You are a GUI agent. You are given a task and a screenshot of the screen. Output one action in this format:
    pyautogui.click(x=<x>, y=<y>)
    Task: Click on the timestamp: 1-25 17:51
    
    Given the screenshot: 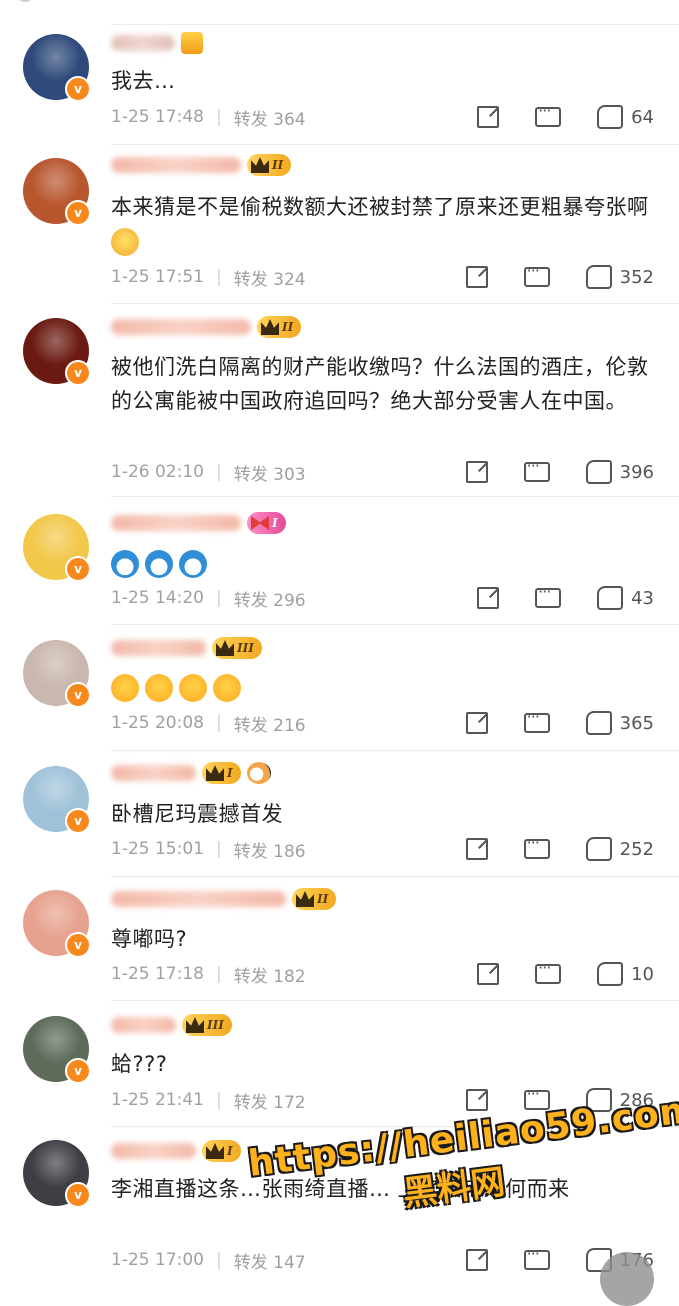 What is the action you would take?
    pyautogui.click(x=157, y=277)
    